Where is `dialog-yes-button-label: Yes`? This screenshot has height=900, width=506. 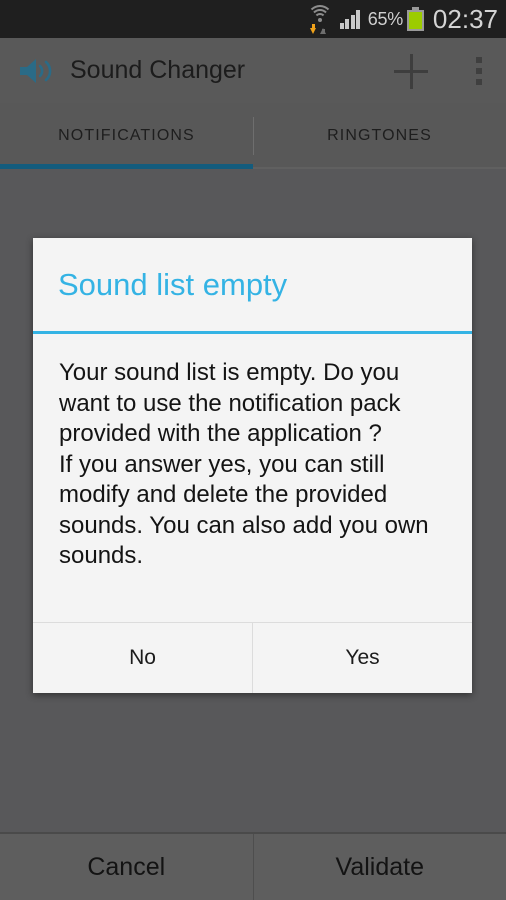
dialog-yes-button-label: Yes is located at coordinates (362, 657).